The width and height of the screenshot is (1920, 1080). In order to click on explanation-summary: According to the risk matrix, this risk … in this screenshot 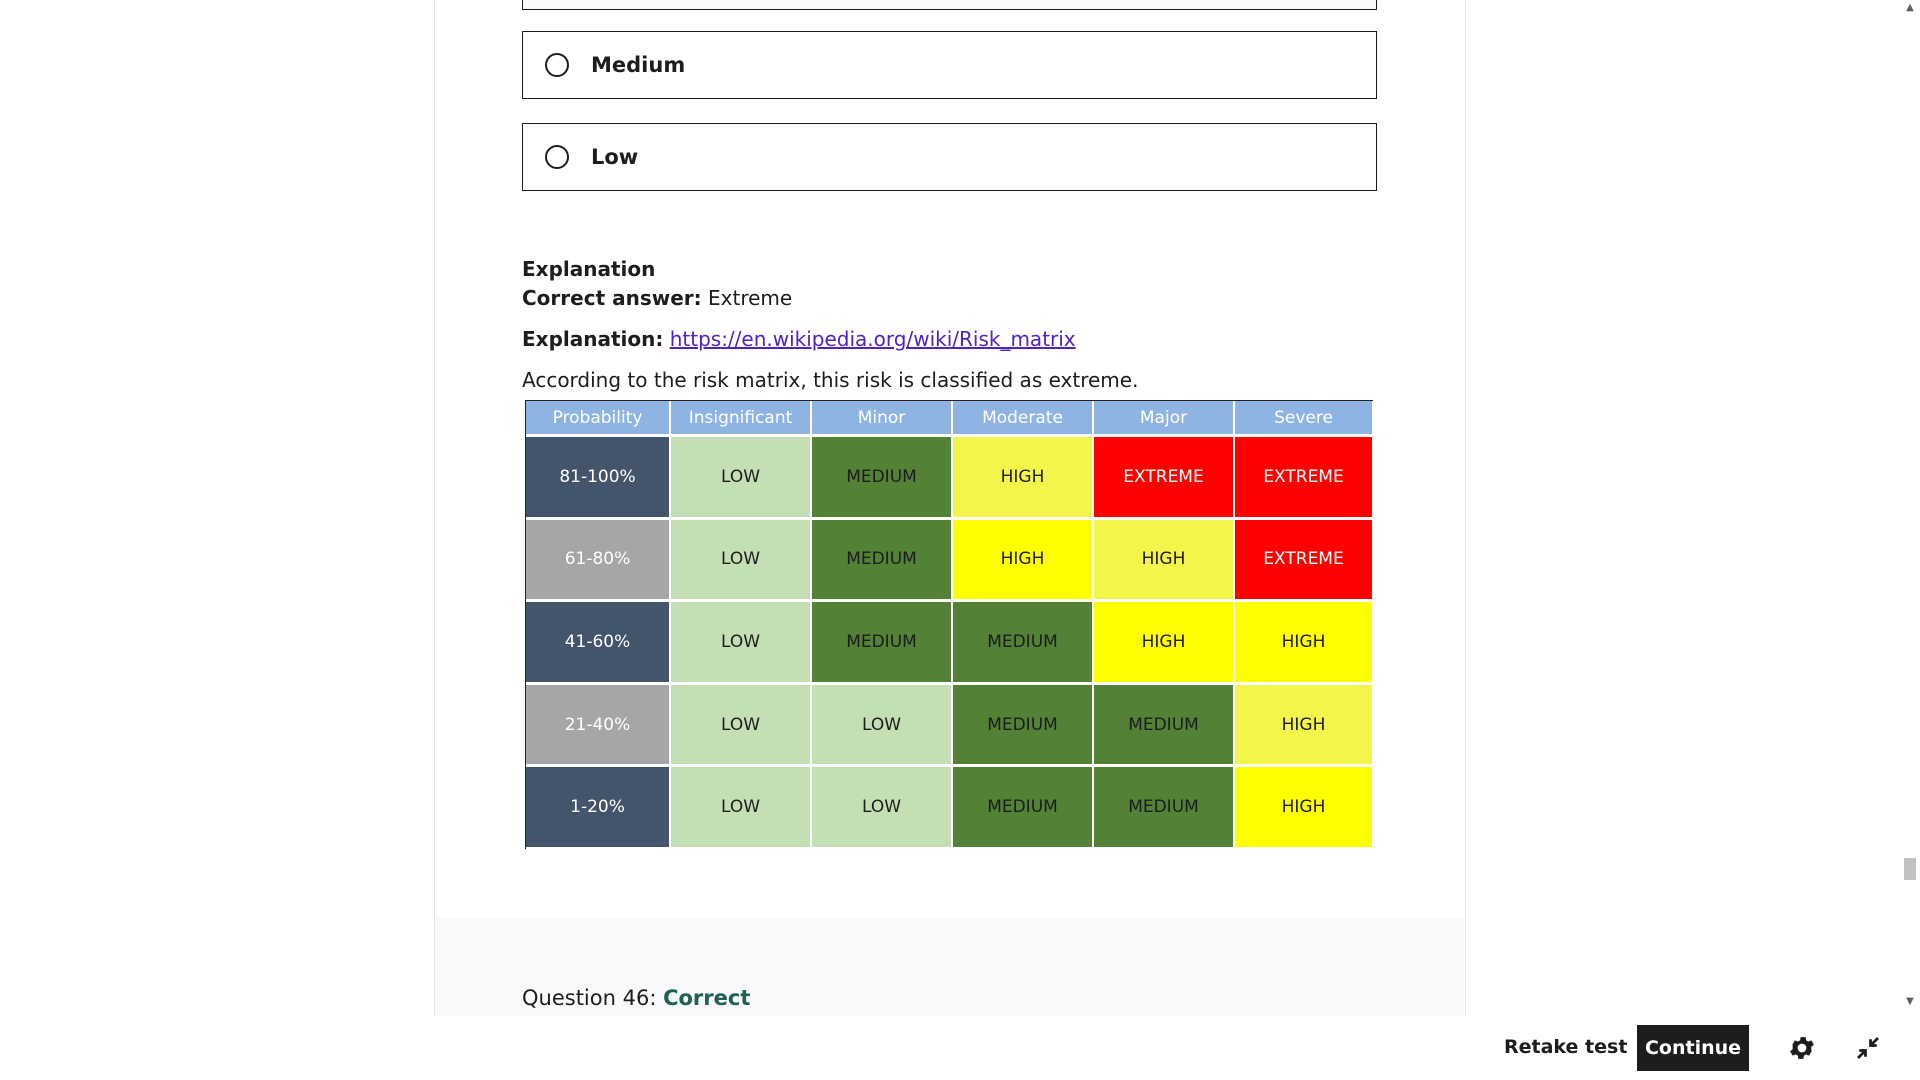, I will do `click(830, 380)`.